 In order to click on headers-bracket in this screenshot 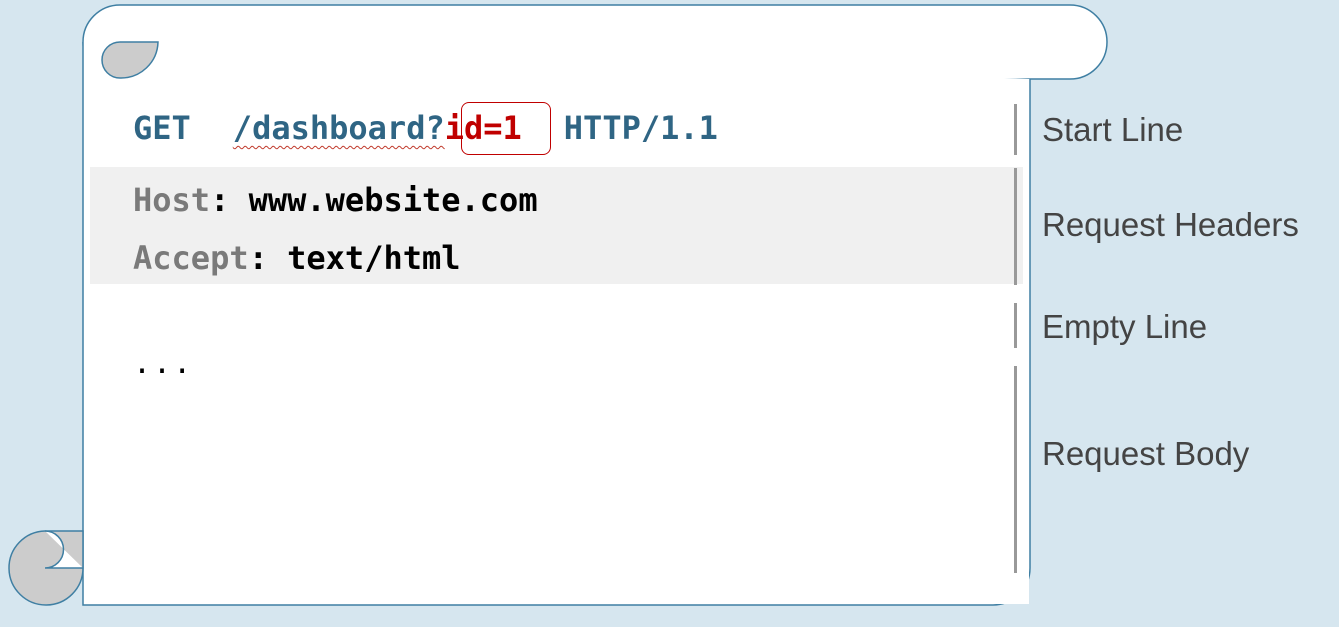, I will do `click(1015, 226)`.